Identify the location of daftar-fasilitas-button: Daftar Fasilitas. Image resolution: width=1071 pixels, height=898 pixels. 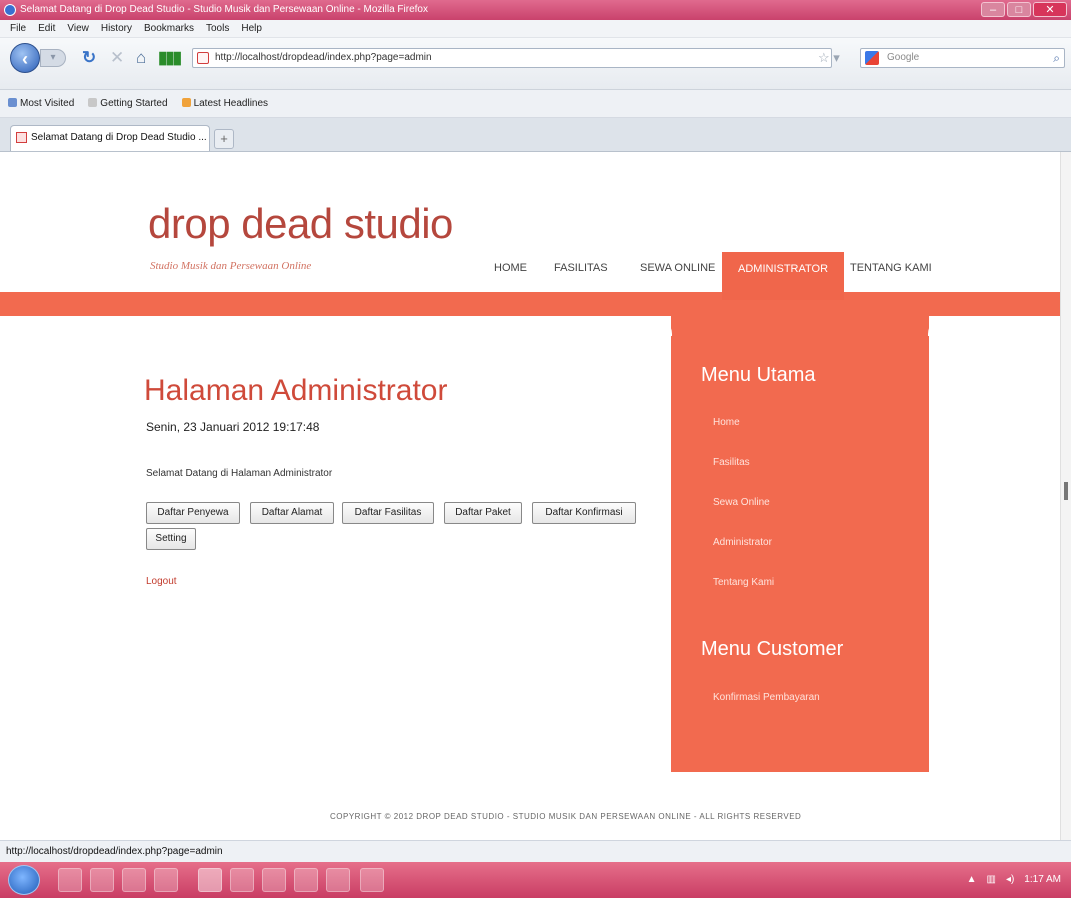
(388, 513).